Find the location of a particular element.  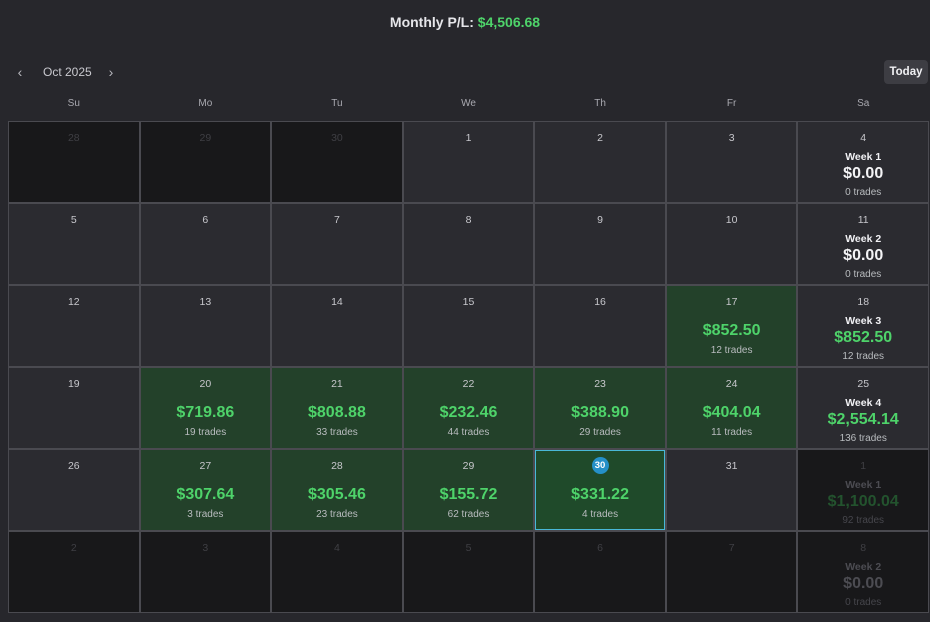

calendar-day: 17 $852.50 12 trades is located at coordinates (731, 326).